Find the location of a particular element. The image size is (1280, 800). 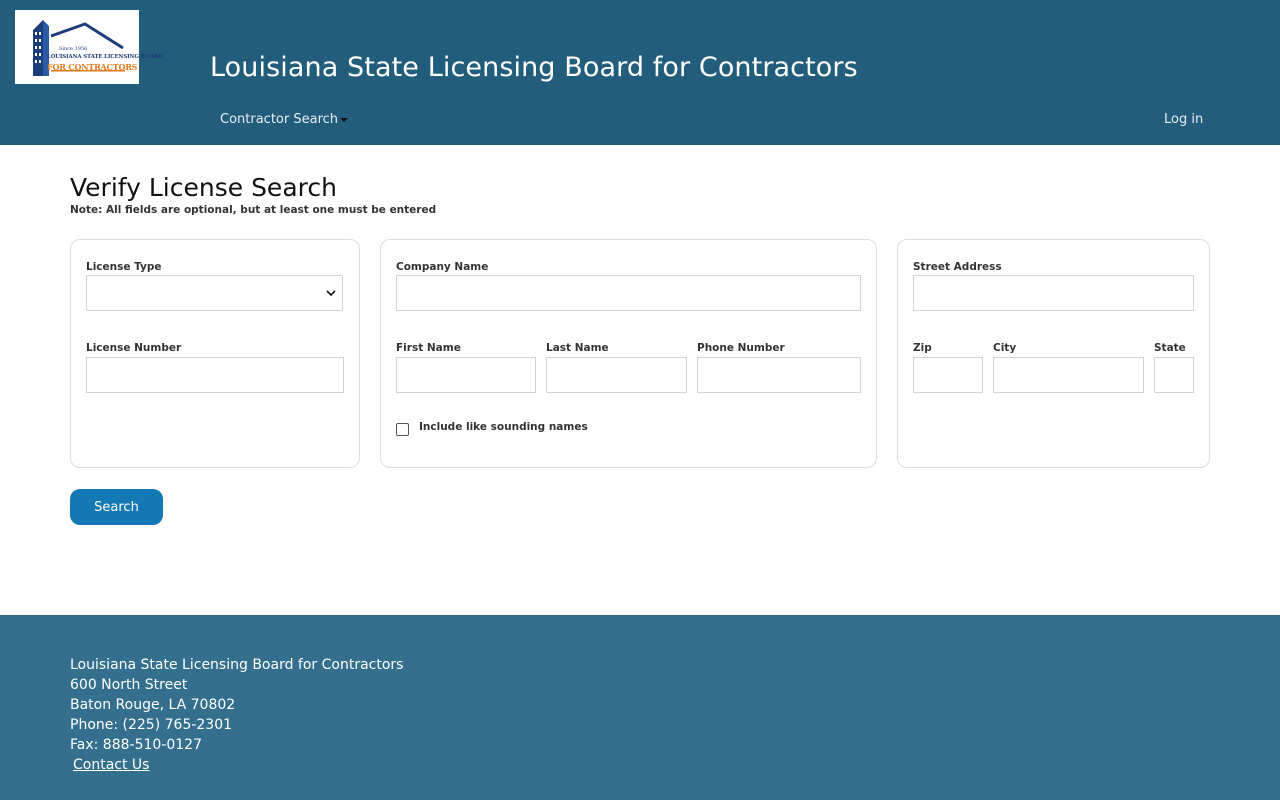

nav-contractor-search-label: Contractor Search is located at coordinates (279, 119).